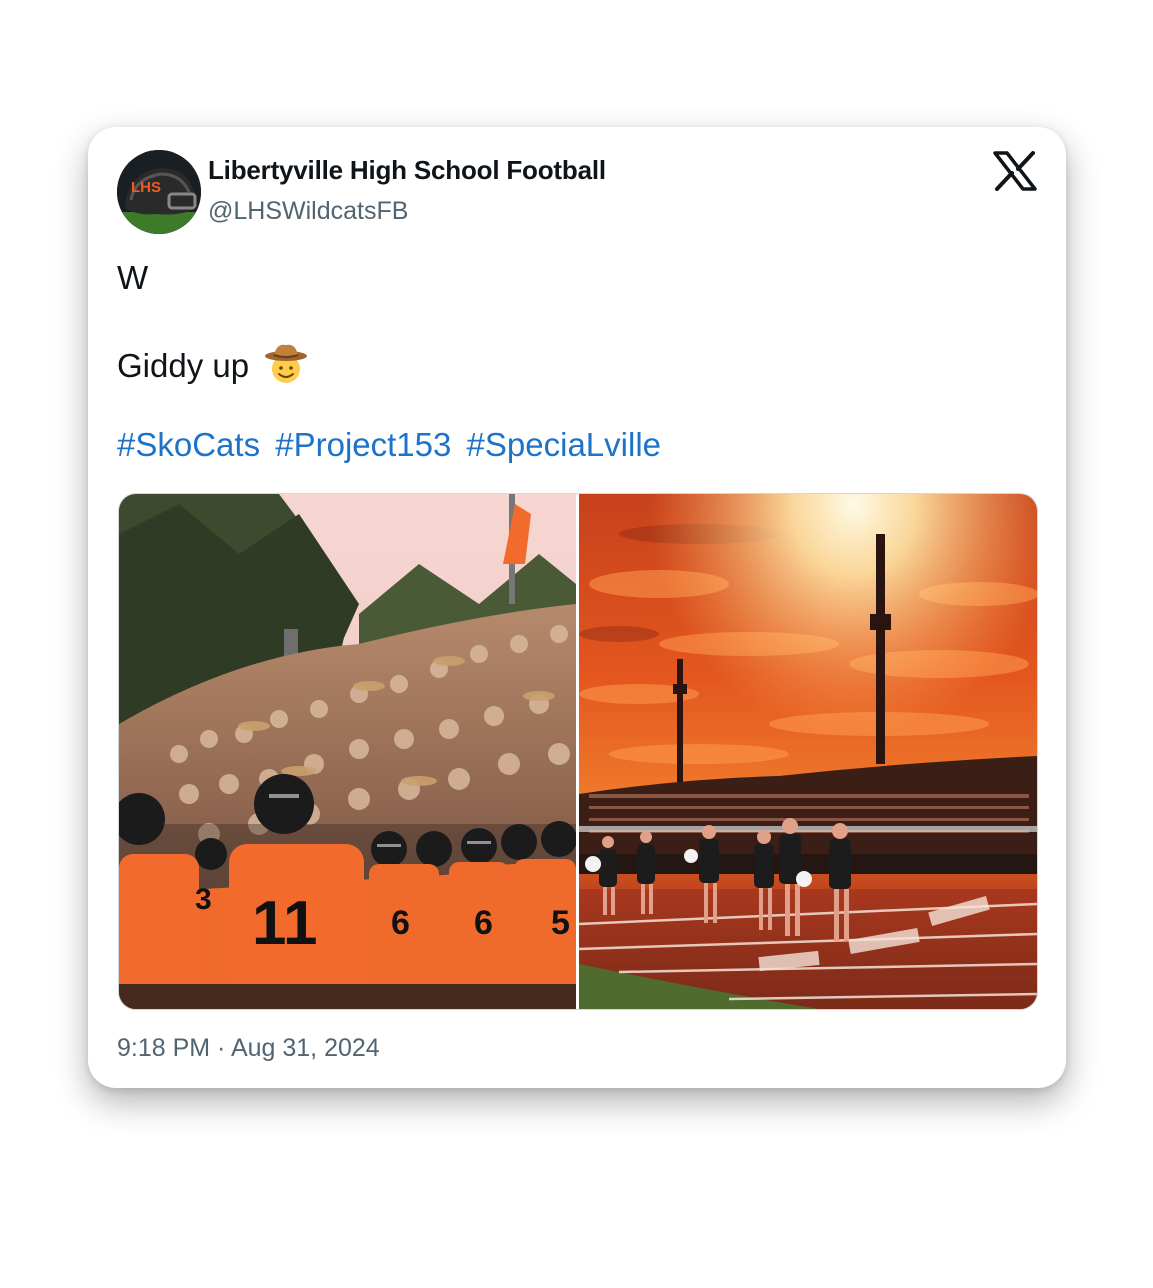 The height and width of the screenshot is (1288, 1153). I want to click on cowboy-hat-face-icon, so click(286, 363).